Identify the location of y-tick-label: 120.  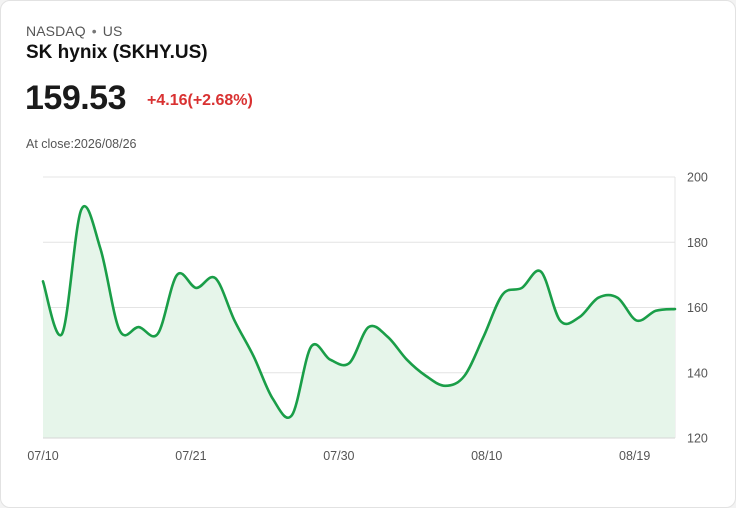
(697, 439).